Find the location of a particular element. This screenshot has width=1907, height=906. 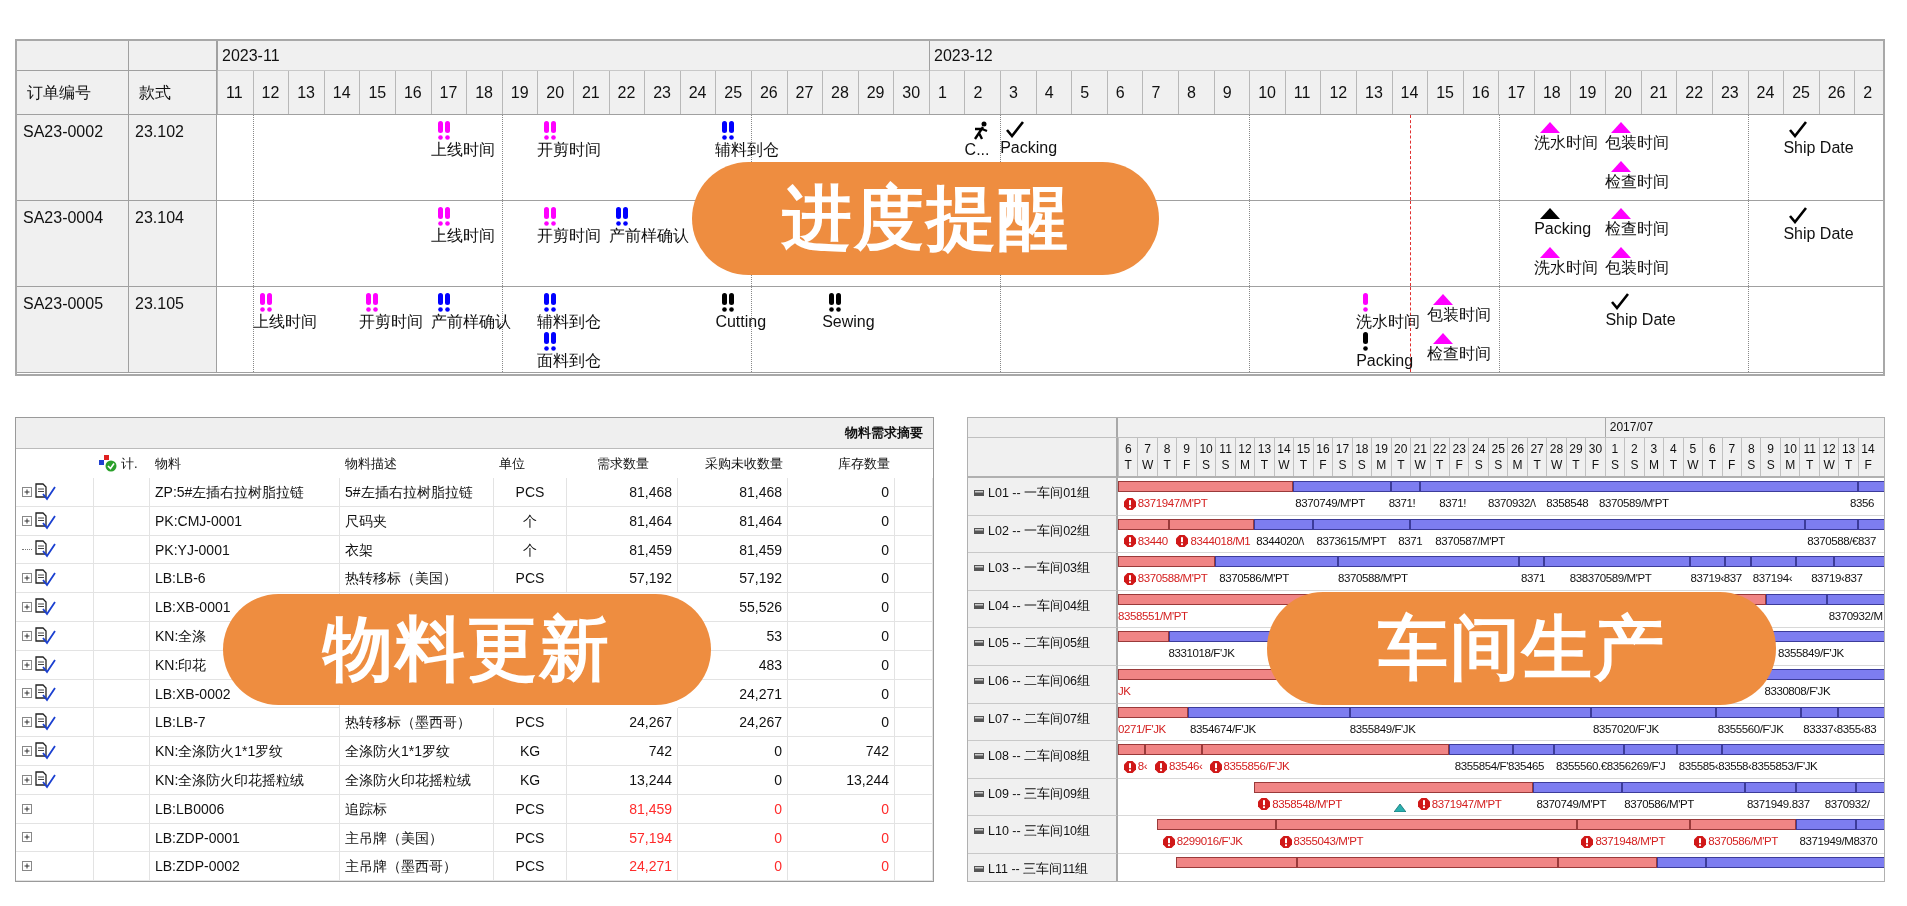

order-label: 8358548/M'PT is located at coordinates (1307, 804).